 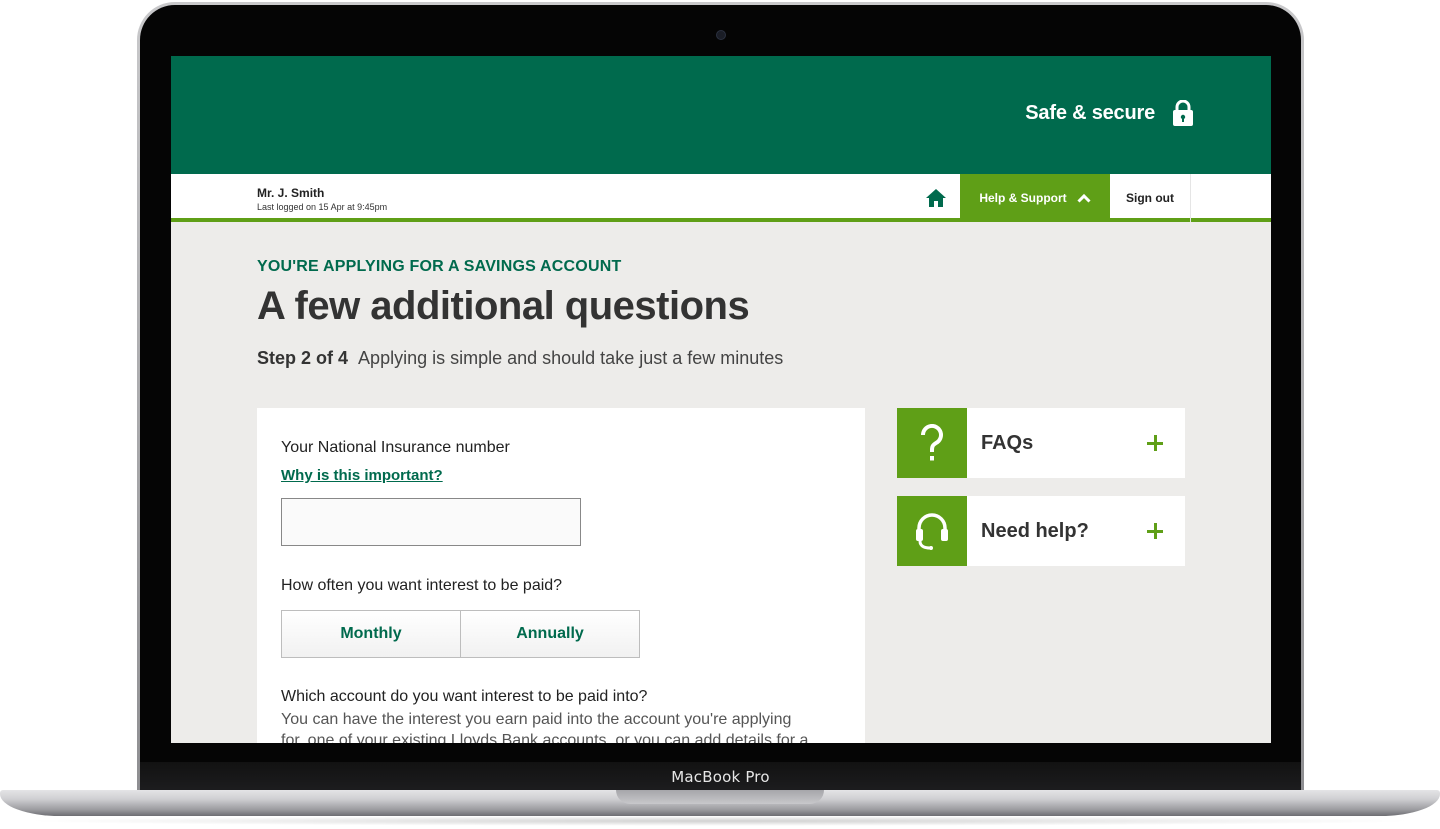 What do you see at coordinates (439, 266) in the screenshot?
I see `application-kicker: YOU'RE APPLYING FOR A SAVINGS ACCOUNT` at bounding box center [439, 266].